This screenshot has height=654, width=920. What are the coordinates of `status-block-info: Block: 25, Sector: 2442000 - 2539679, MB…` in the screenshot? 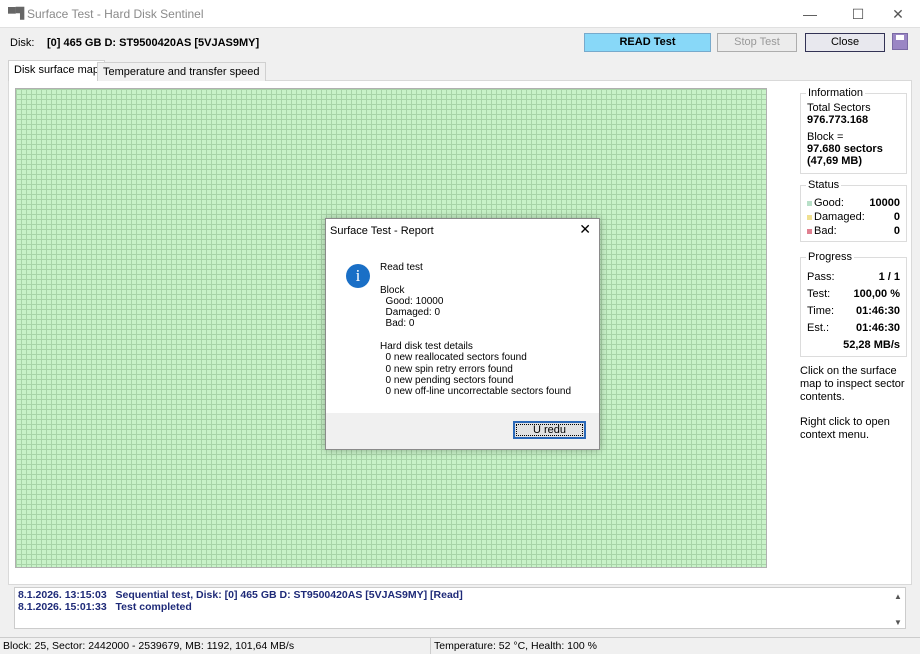 It's located at (149, 646).